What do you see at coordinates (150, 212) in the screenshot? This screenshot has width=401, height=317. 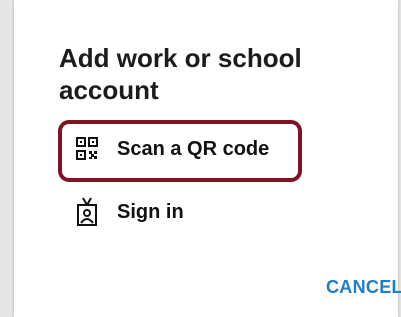 I see `sign-in-label: Sign in` at bounding box center [150, 212].